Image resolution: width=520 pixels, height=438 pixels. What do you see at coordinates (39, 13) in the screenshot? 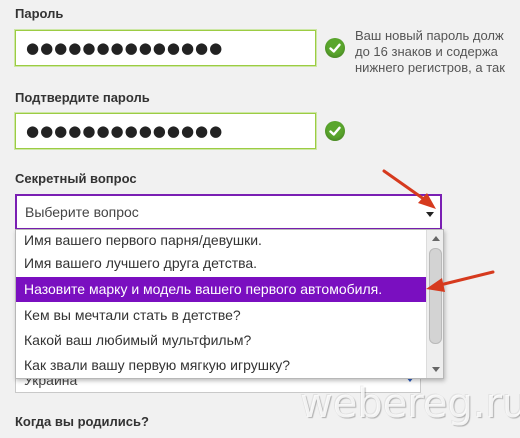
I see `password-label: Пароль` at bounding box center [39, 13].